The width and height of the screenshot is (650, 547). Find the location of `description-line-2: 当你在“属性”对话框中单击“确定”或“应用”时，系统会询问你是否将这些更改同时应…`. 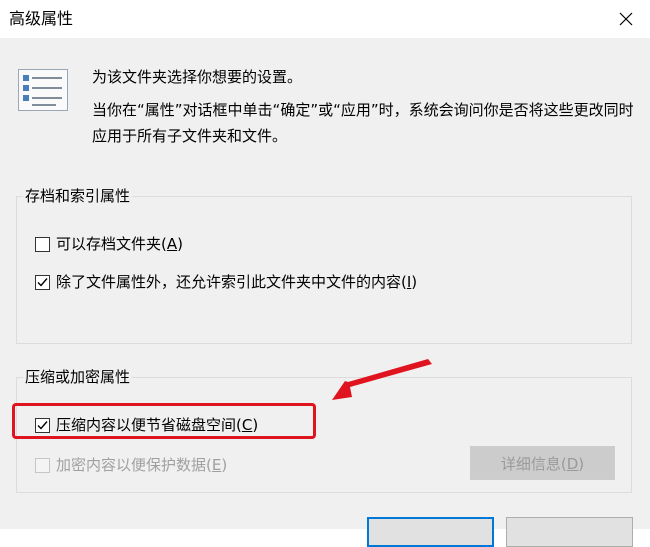

description-line-2: 当你在“属性”对话框中单击“确定”或“应用”时，系统会询问你是否将这些更改同时应… is located at coordinates (363, 123).